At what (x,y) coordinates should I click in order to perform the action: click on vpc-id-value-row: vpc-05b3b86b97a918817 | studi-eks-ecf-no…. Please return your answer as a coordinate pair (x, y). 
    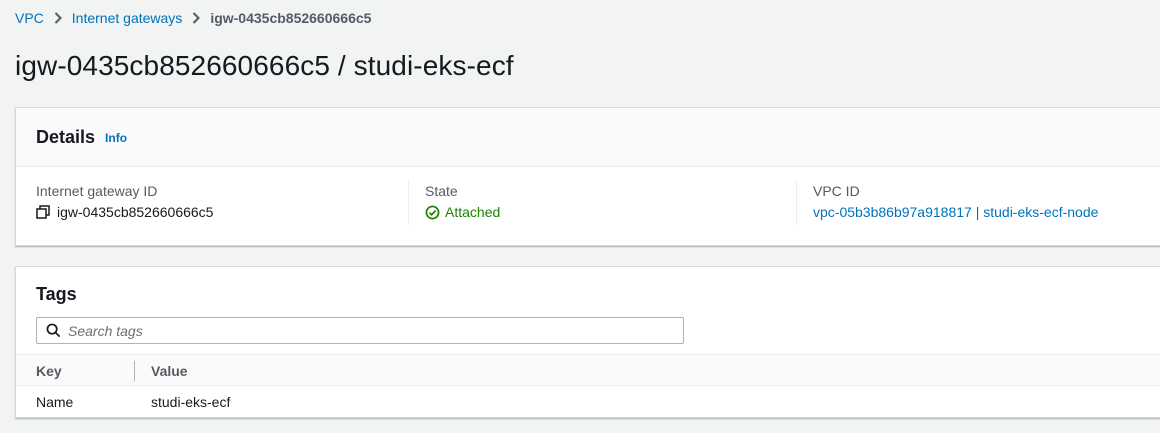
    Looking at the image, I should click on (955, 212).